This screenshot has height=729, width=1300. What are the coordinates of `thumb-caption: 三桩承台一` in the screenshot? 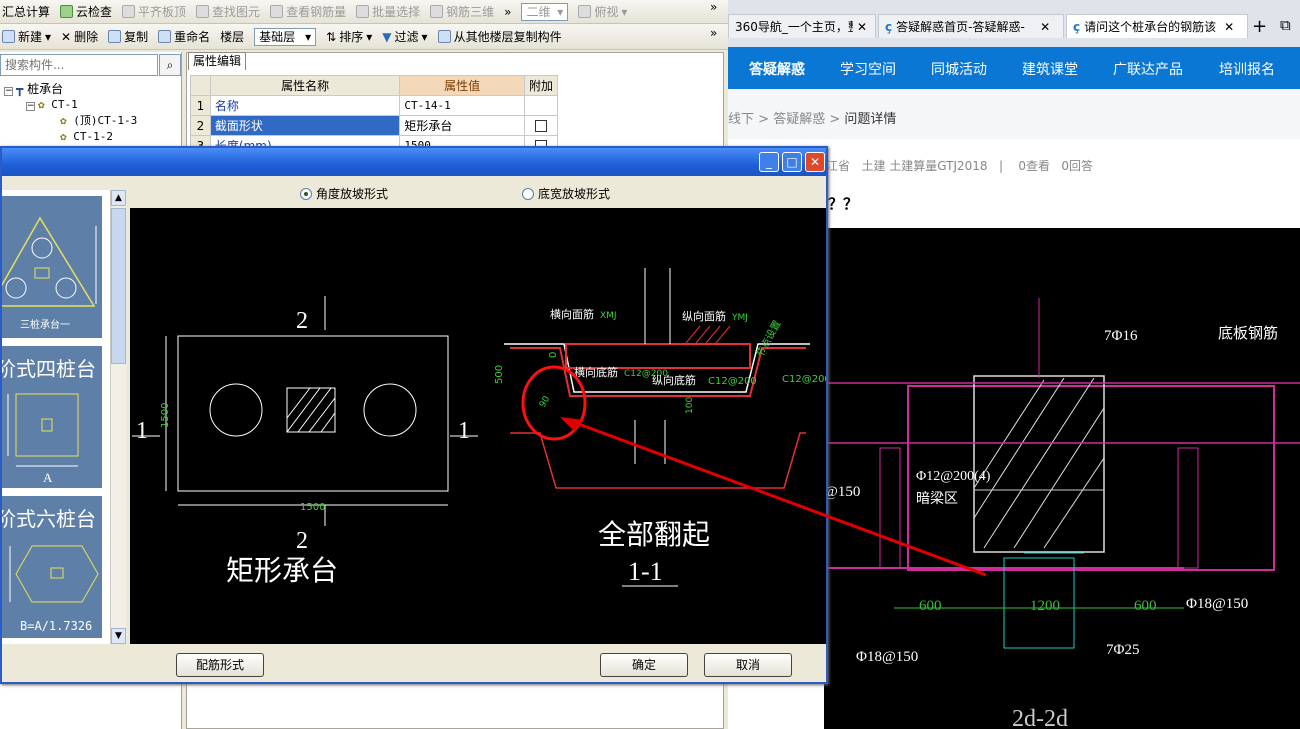 It's located at (45, 324).